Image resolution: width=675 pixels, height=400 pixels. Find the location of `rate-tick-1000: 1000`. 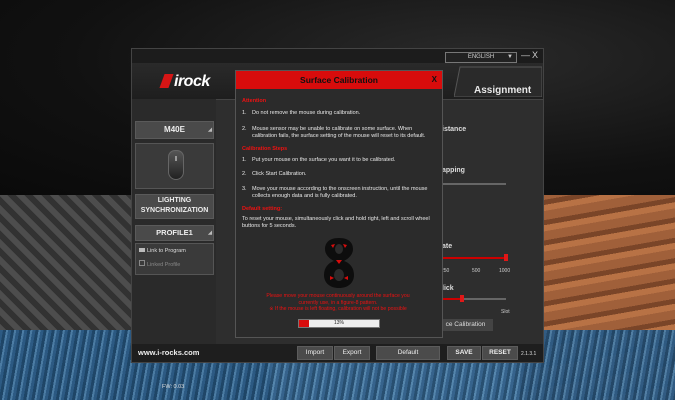

rate-tick-1000: 1000 is located at coordinates (505, 271).